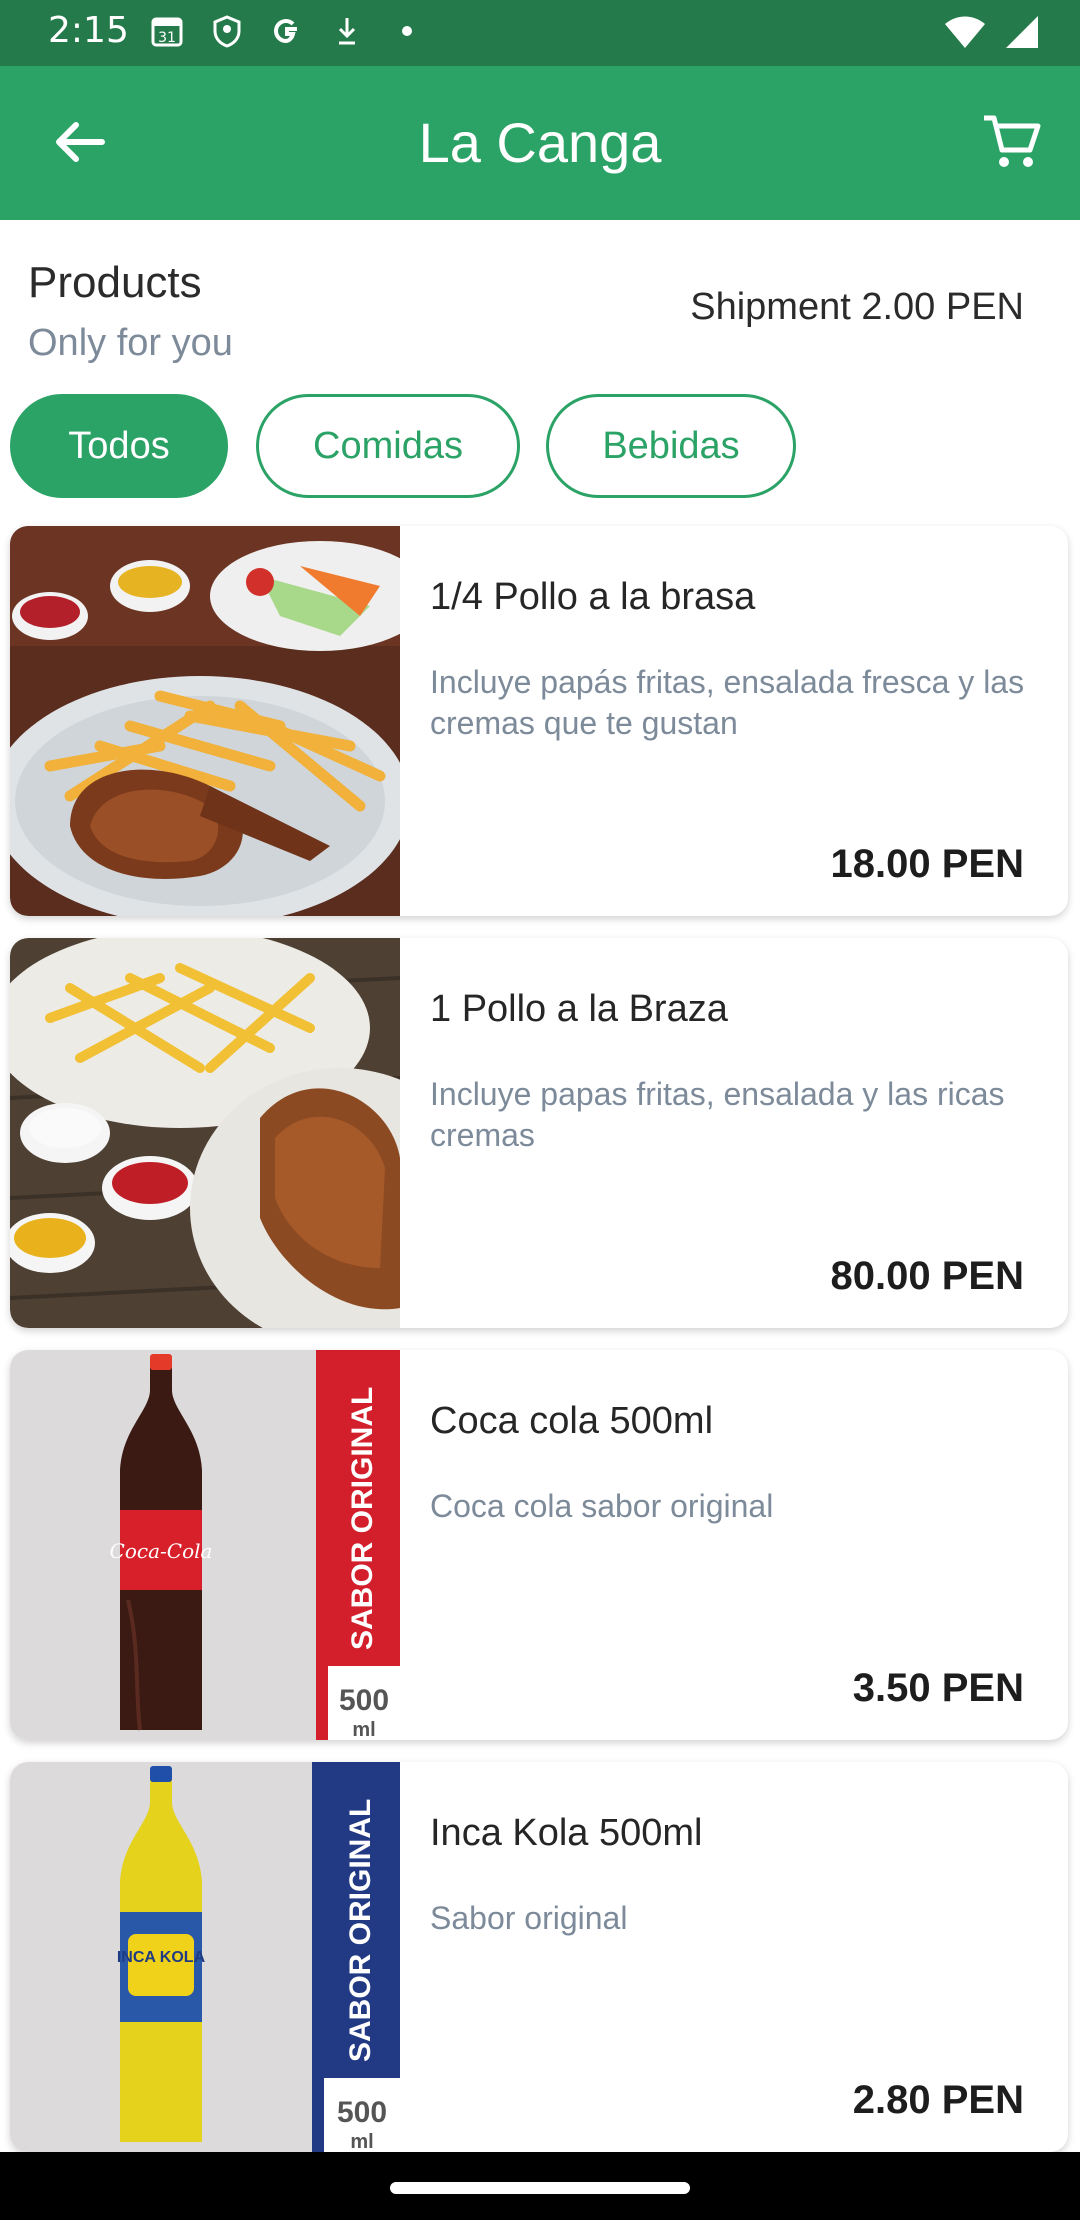 This screenshot has height=2220, width=1080. What do you see at coordinates (572, 1421) in the screenshot?
I see `product-name: Coca cola 500ml` at bounding box center [572, 1421].